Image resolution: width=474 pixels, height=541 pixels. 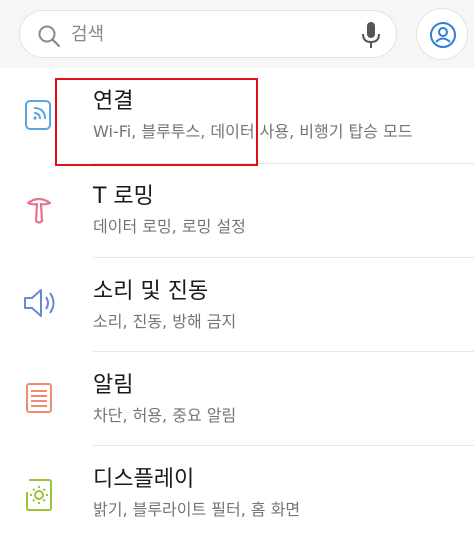 I want to click on search-icon, so click(x=49, y=36).